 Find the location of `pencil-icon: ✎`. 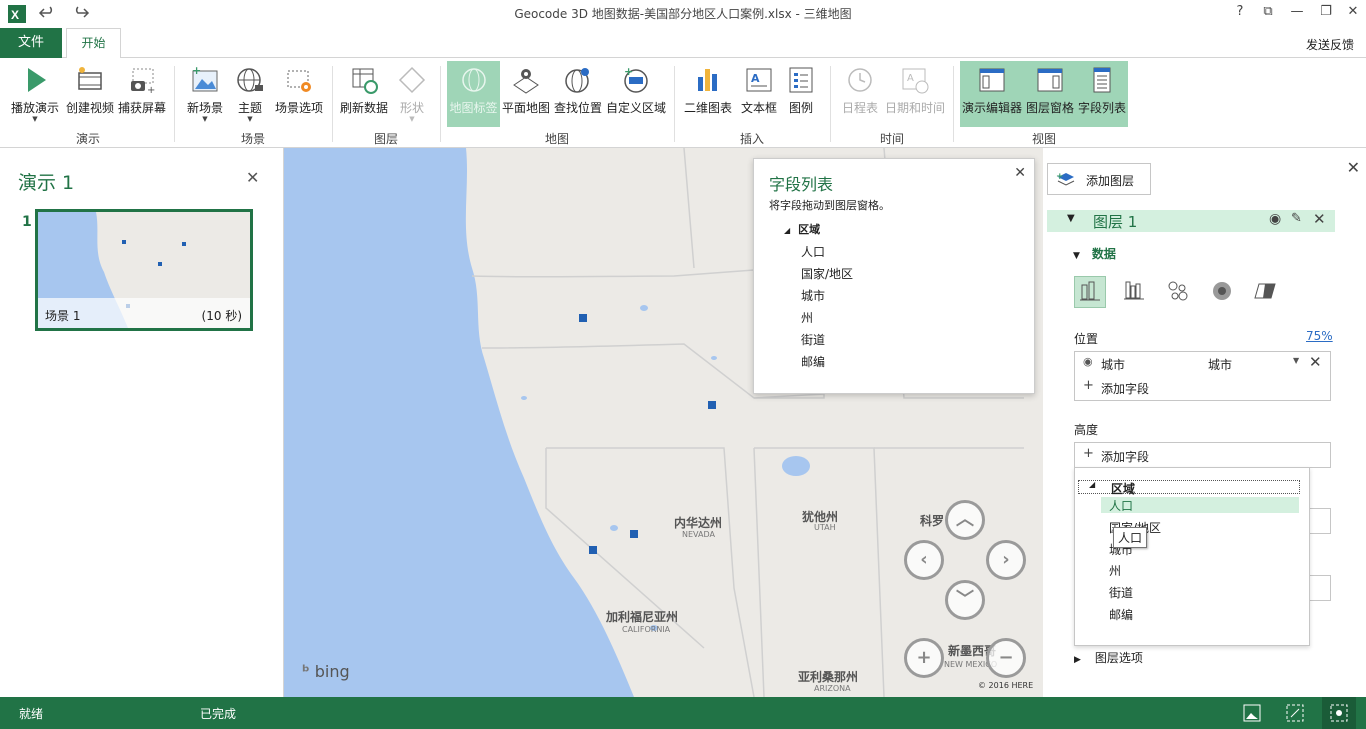

pencil-icon: ✎ is located at coordinates (1296, 218).